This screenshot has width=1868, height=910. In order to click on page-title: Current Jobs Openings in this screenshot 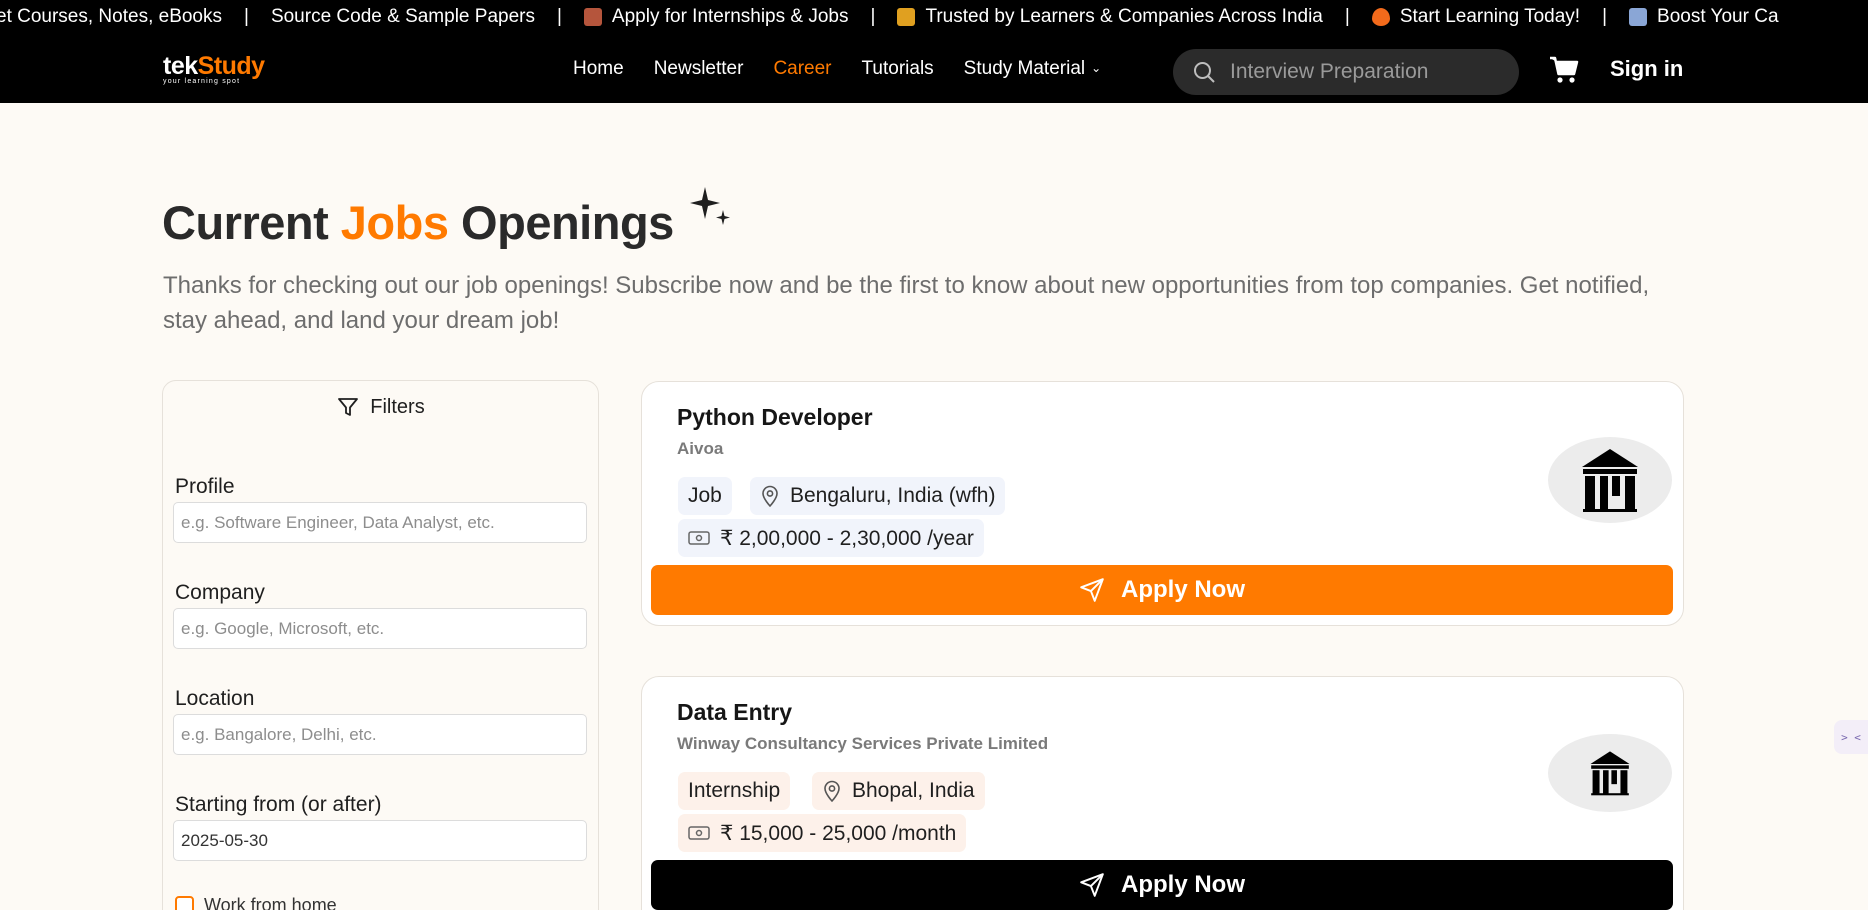, I will do `click(418, 222)`.